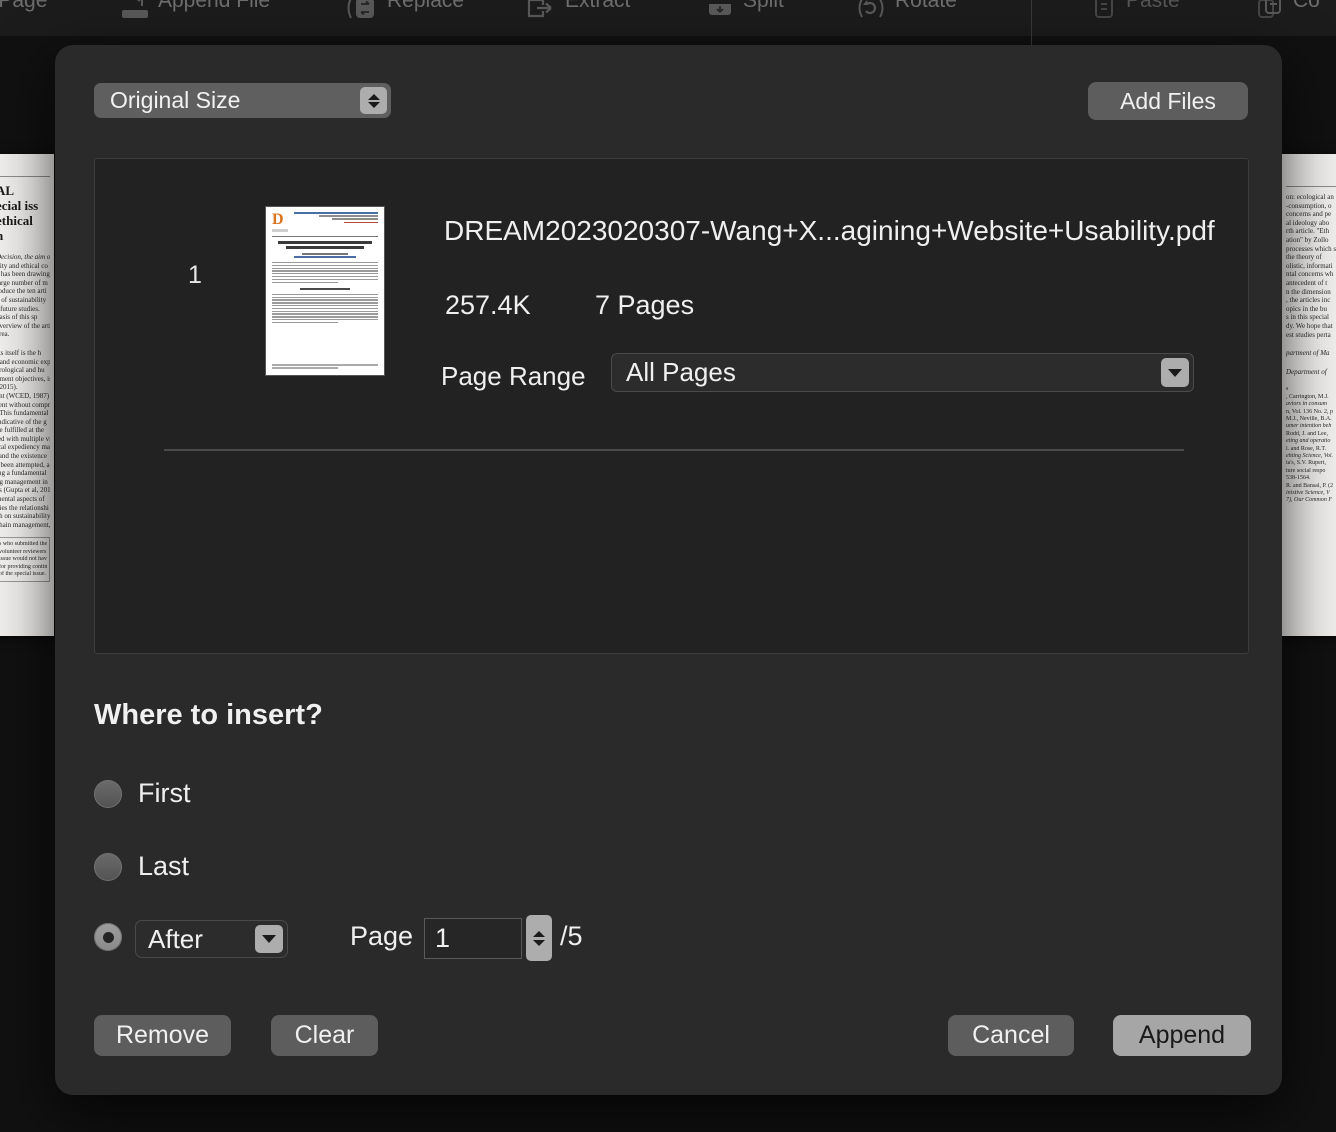 The height and width of the screenshot is (1132, 1336). I want to click on bg-left-body2-18: dies the relationshi, so click(24, 507).